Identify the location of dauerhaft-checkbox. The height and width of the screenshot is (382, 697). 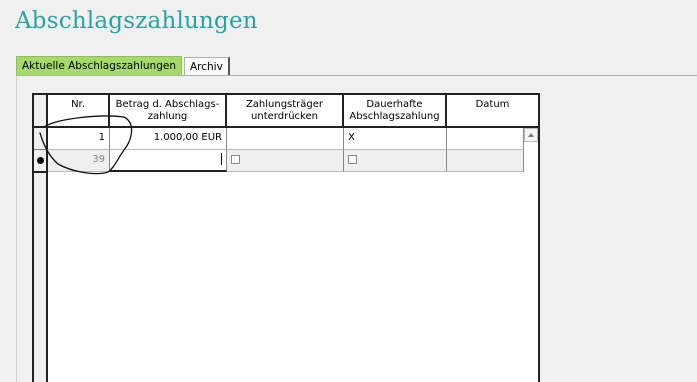
(352, 159).